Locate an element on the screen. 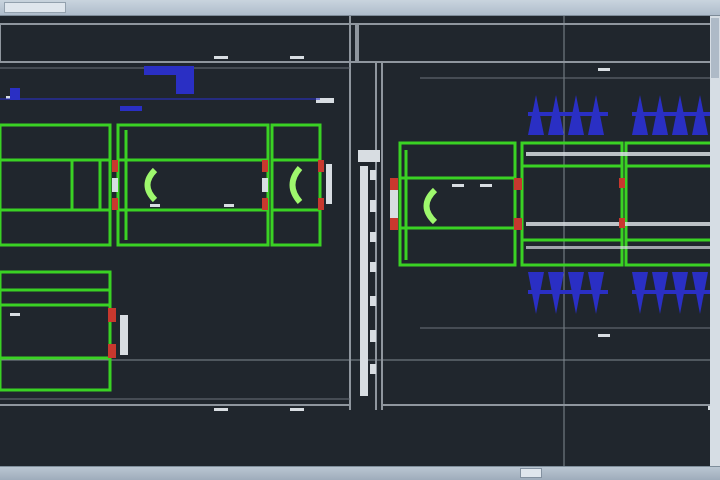 The image size is (720, 480). blue-fixtures-bottom is located at coordinates (620, 293).